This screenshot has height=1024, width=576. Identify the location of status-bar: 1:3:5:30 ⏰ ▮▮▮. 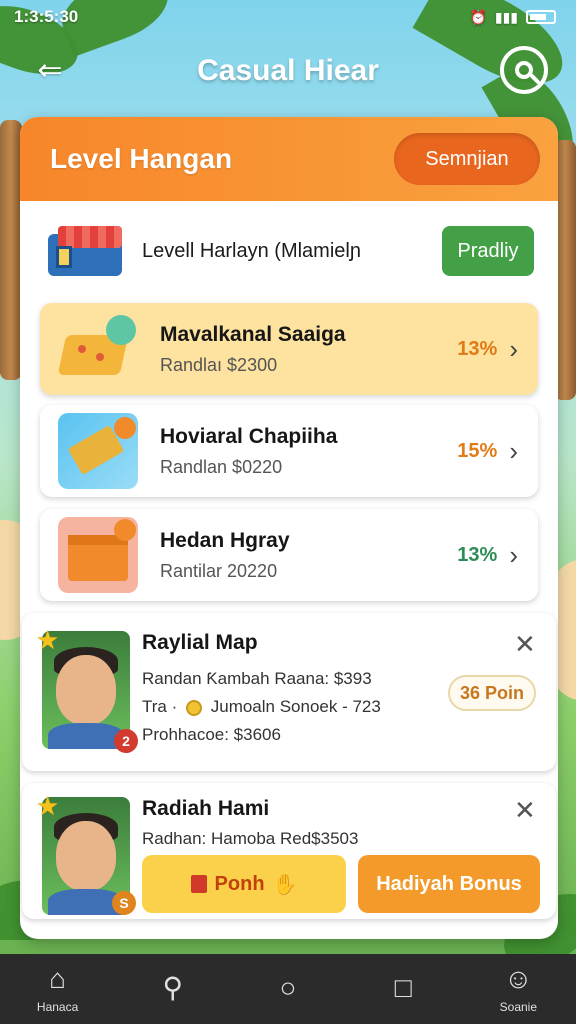
(288, 17).